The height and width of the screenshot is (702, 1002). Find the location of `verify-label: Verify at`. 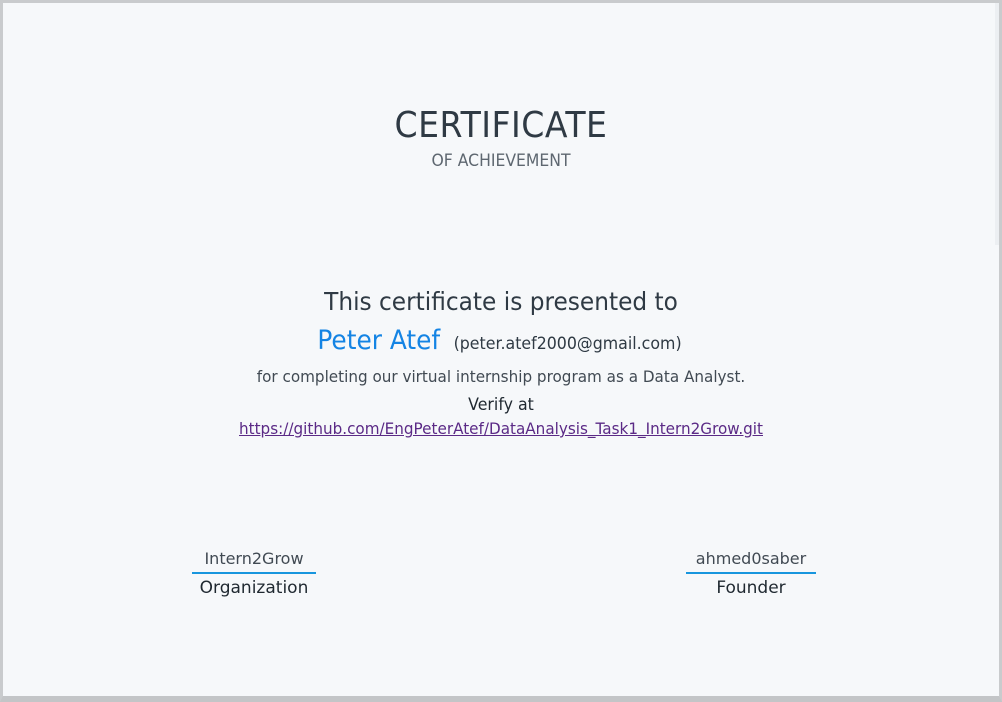

verify-label: Verify at is located at coordinates (501, 405).